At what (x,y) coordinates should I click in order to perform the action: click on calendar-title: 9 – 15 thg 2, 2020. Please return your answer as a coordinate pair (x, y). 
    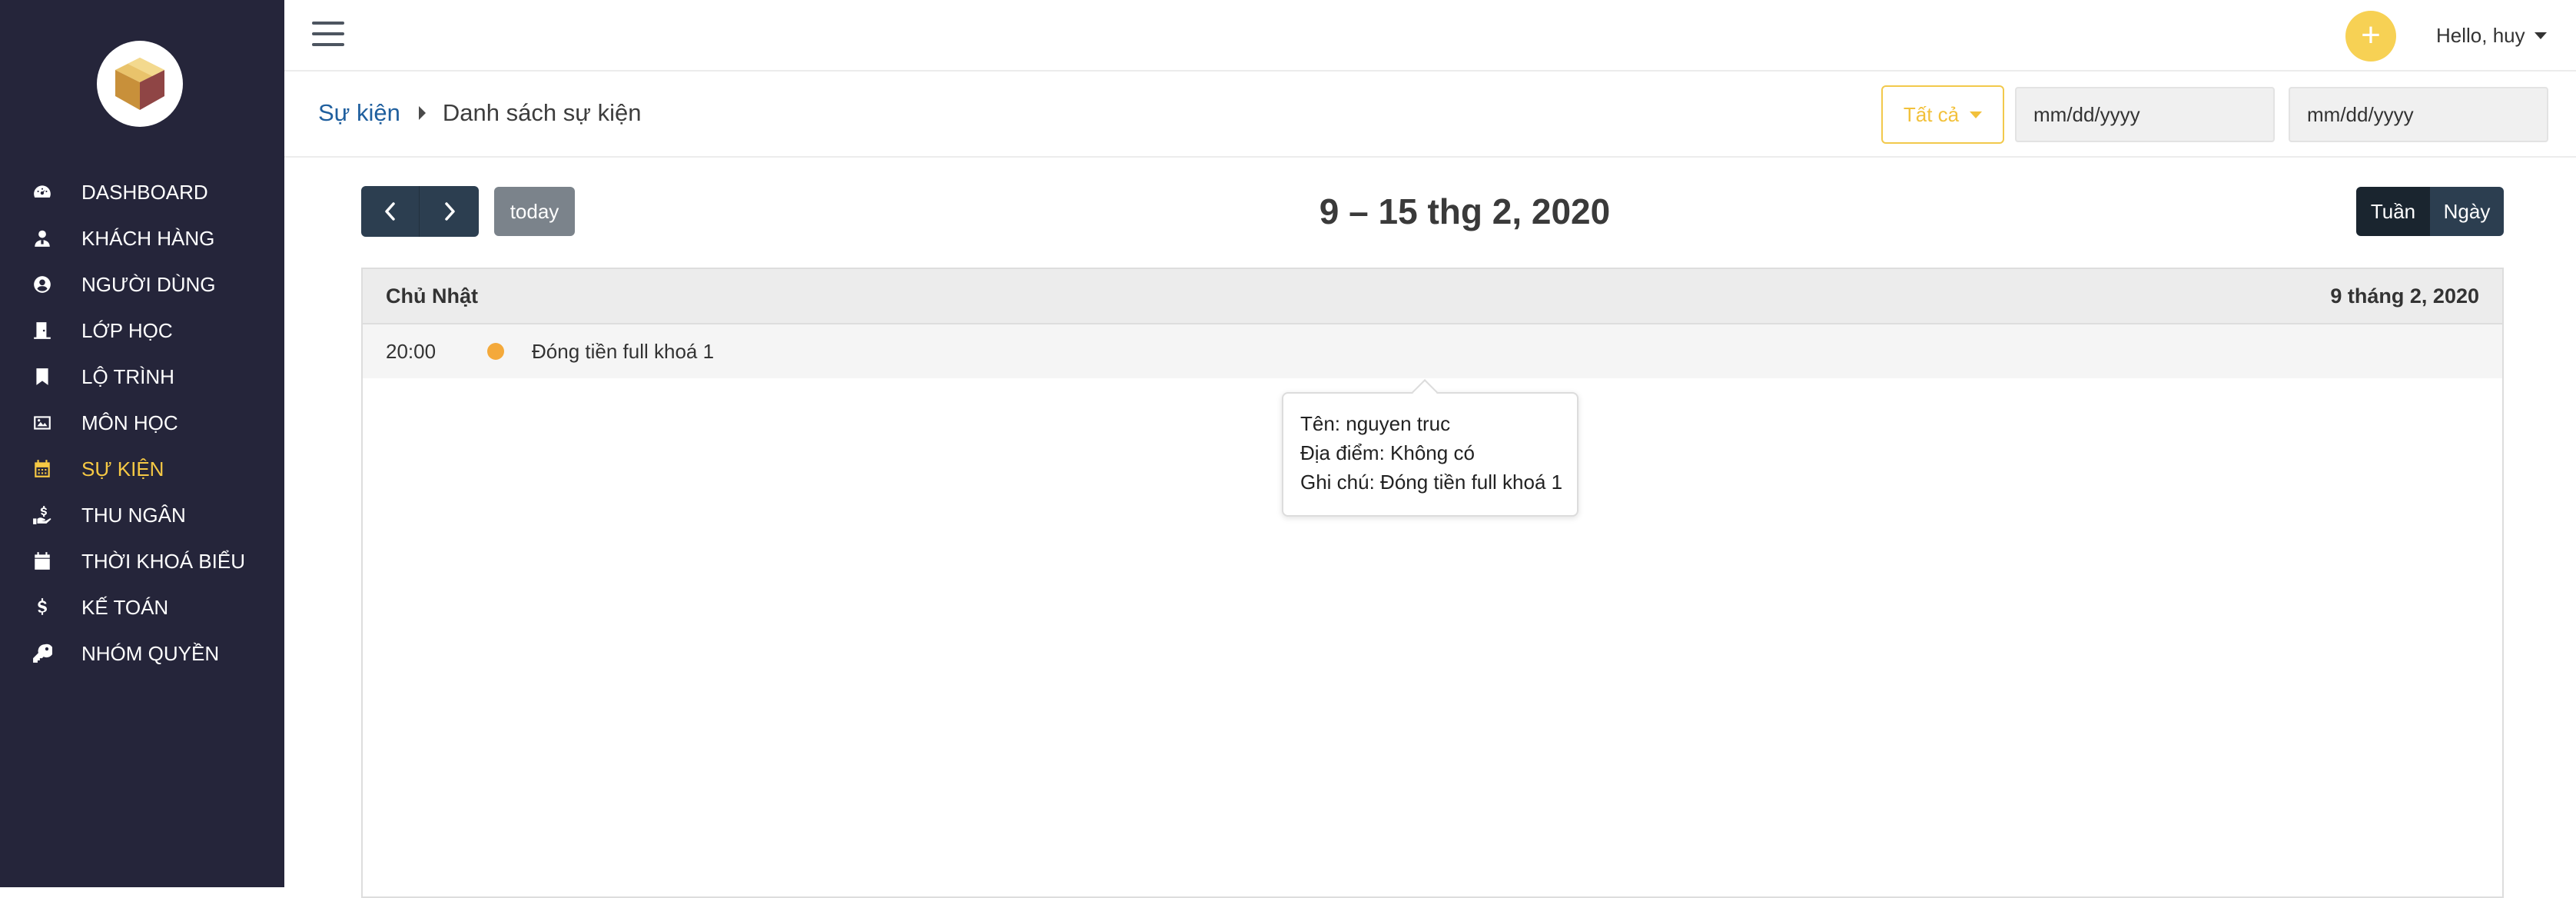
    Looking at the image, I should click on (1465, 211).